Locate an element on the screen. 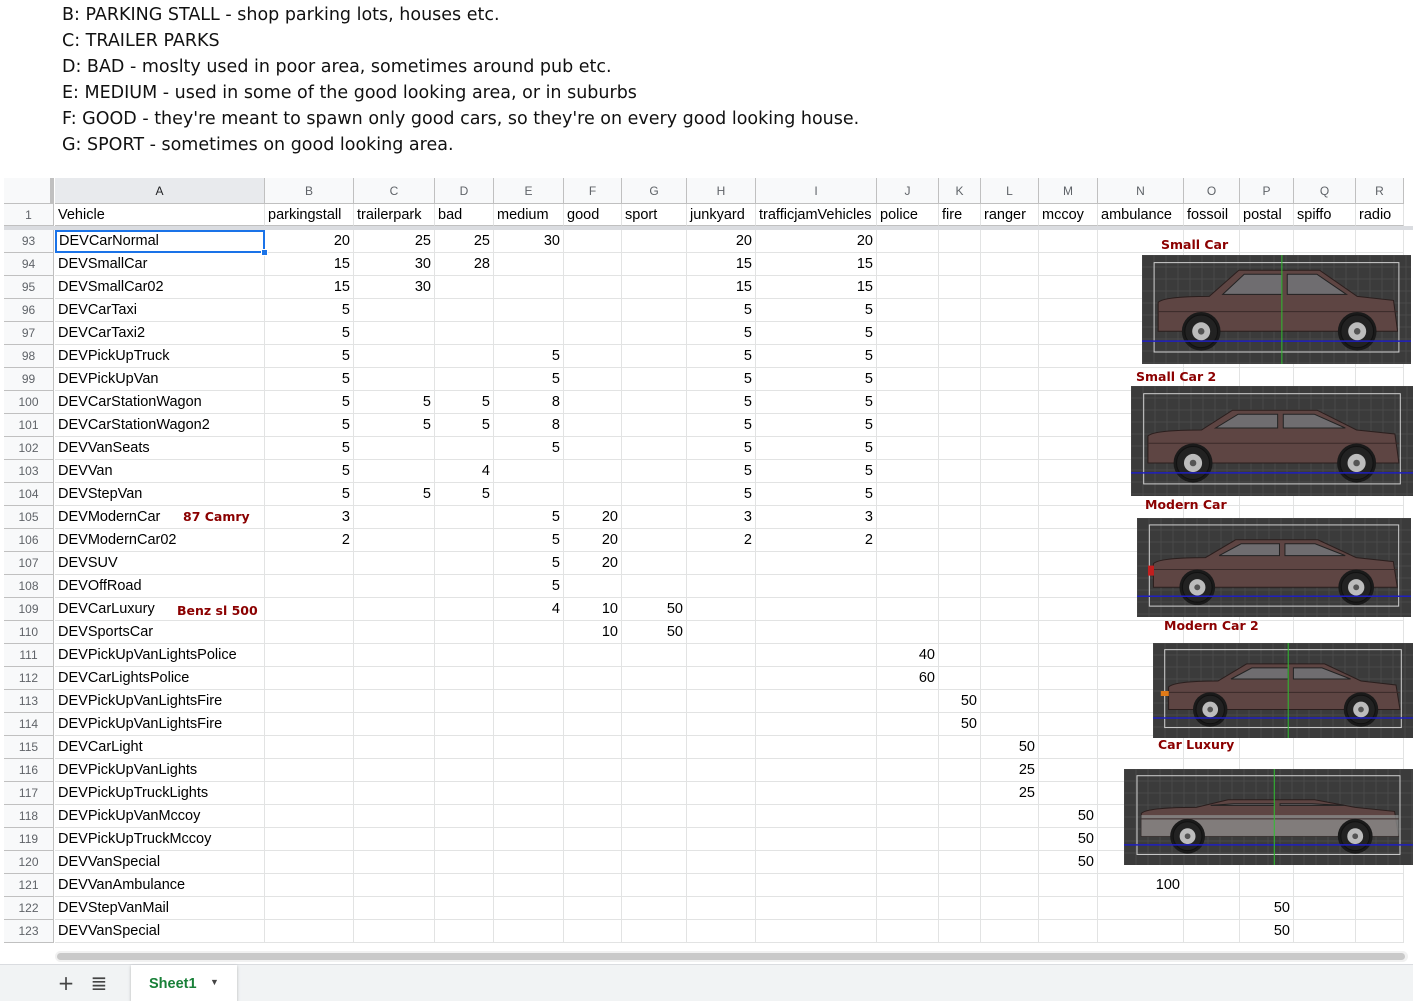 This screenshot has width=1413, height=1001. row-number: 95 is located at coordinates (29, 287).